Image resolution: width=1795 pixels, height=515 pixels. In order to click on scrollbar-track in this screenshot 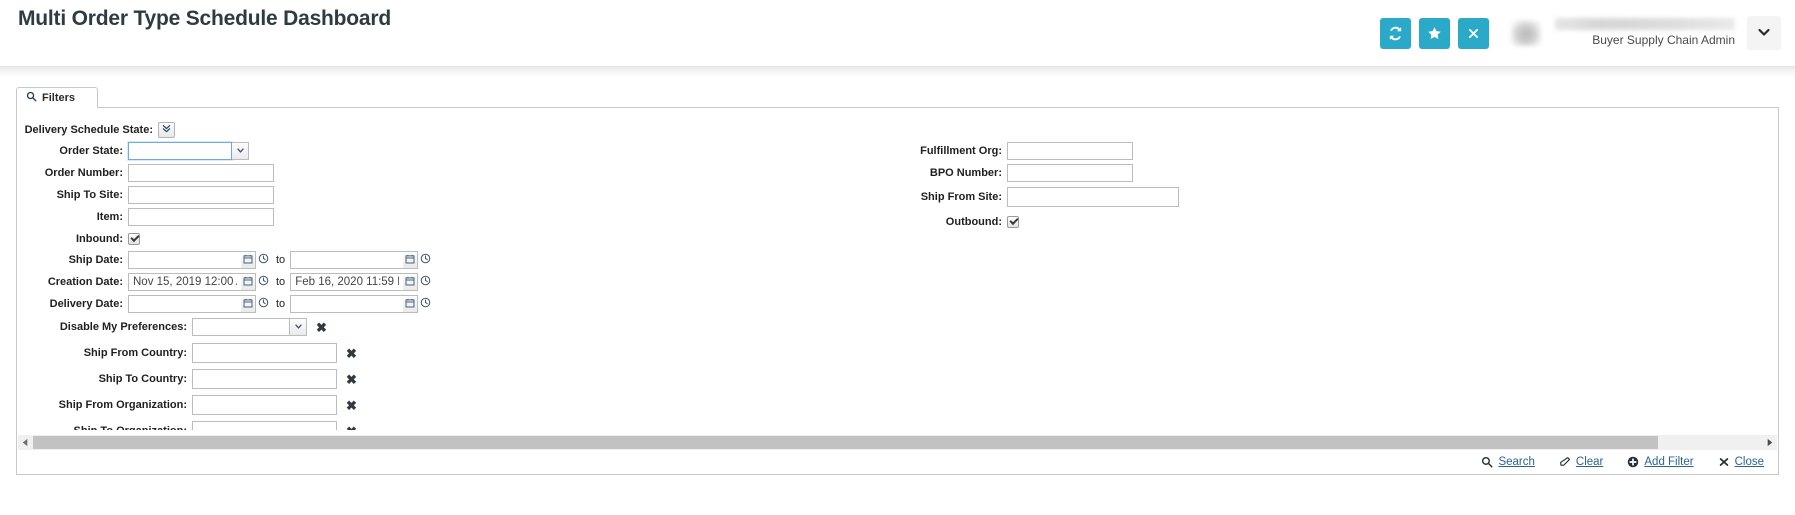, I will do `click(897, 442)`.